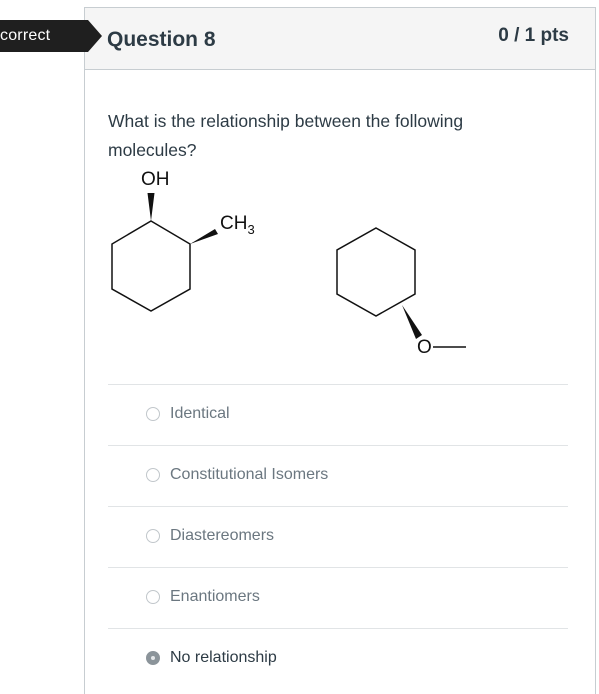  I want to click on answer-label: Enantiomers, so click(215, 596).